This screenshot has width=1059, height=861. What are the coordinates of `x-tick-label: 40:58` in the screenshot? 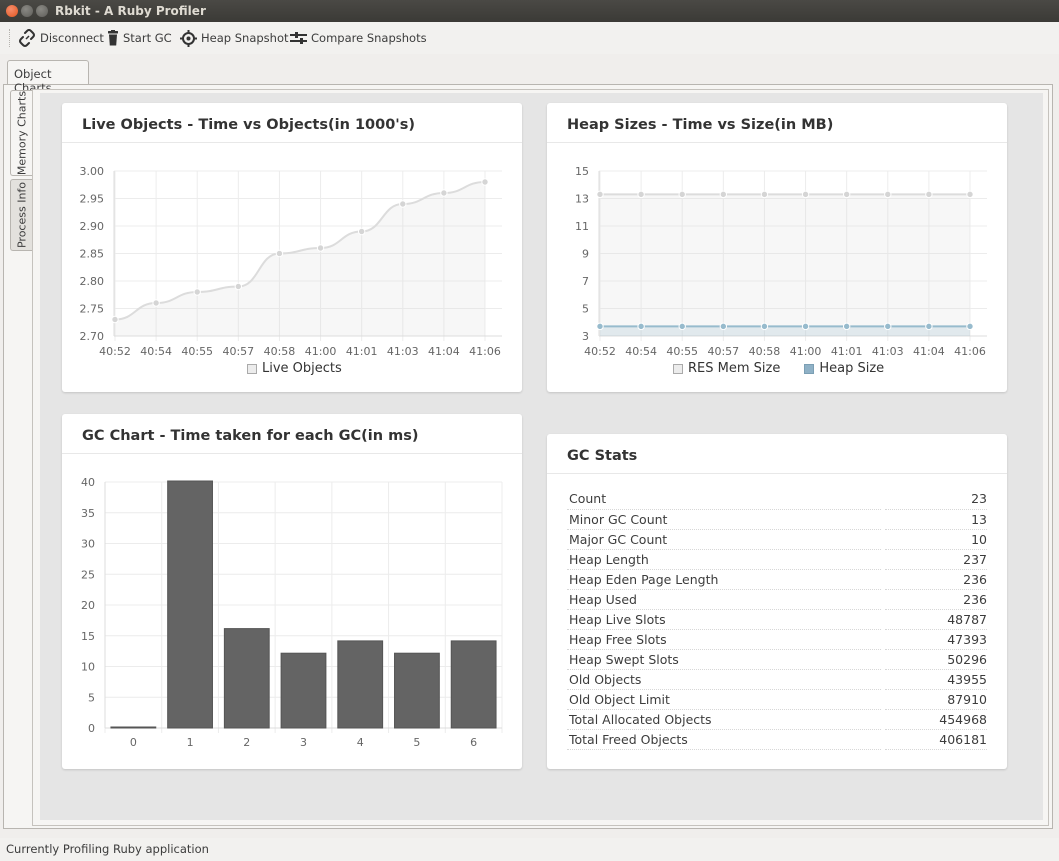 It's located at (280, 351).